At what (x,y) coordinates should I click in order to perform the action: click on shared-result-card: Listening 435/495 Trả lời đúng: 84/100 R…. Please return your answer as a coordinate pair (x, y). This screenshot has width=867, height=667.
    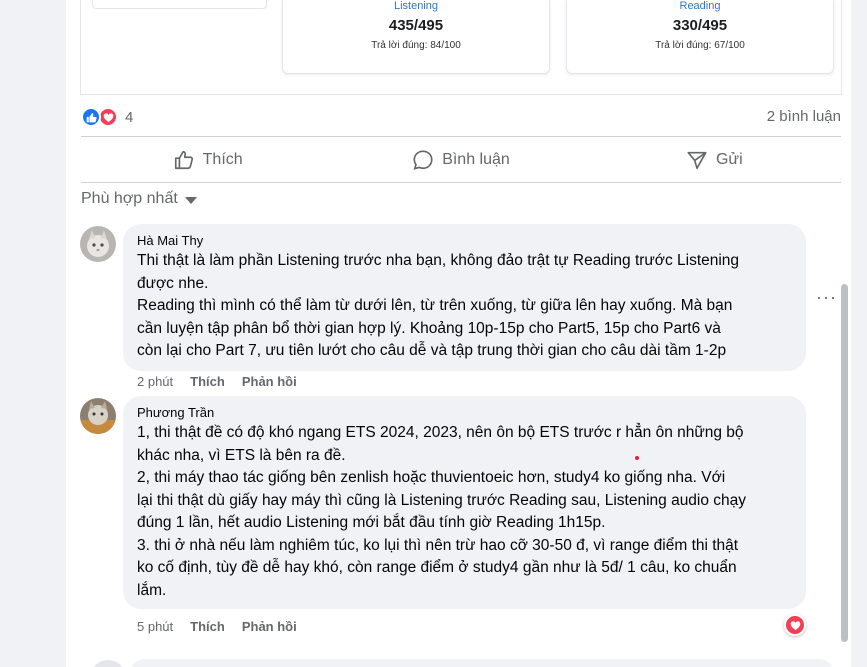
    Looking at the image, I should click on (461, 47).